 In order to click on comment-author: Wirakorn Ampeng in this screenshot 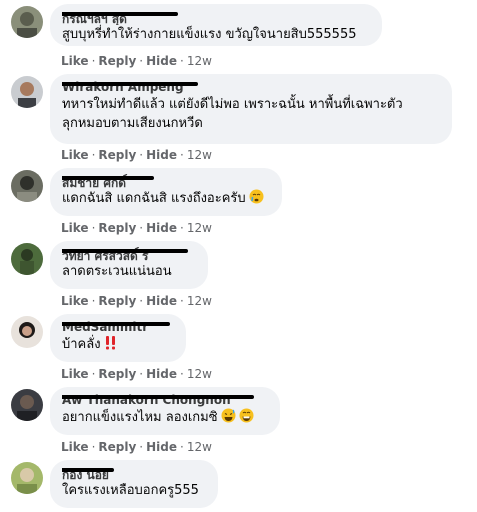, I will do `click(251, 86)`.